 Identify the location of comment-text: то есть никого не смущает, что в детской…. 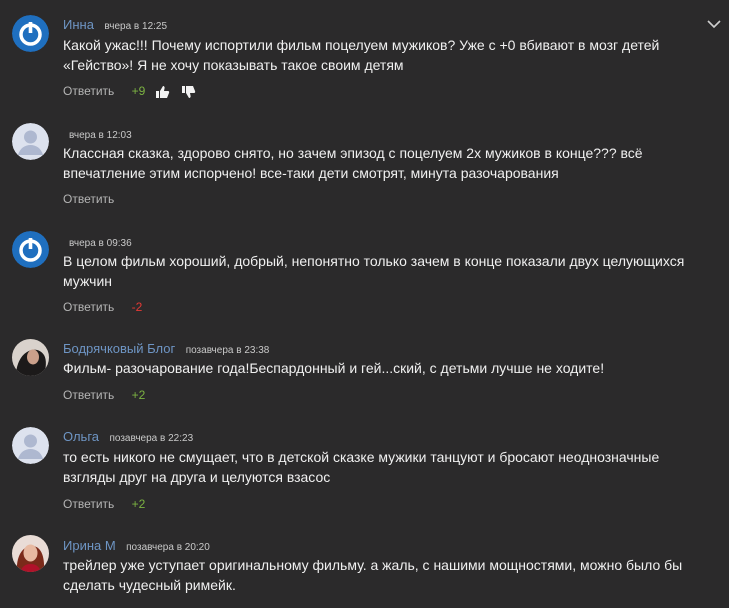
(361, 467).